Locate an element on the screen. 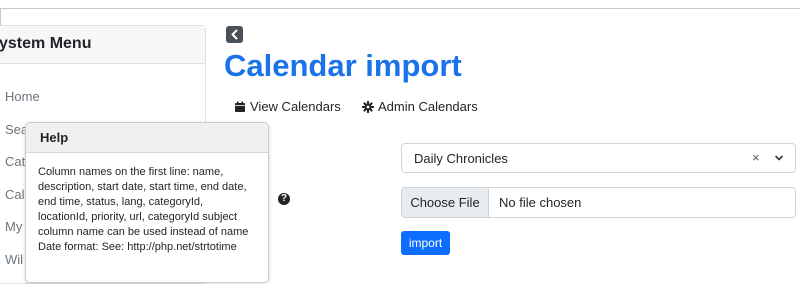  help-popover-header: Help is located at coordinates (147, 138).